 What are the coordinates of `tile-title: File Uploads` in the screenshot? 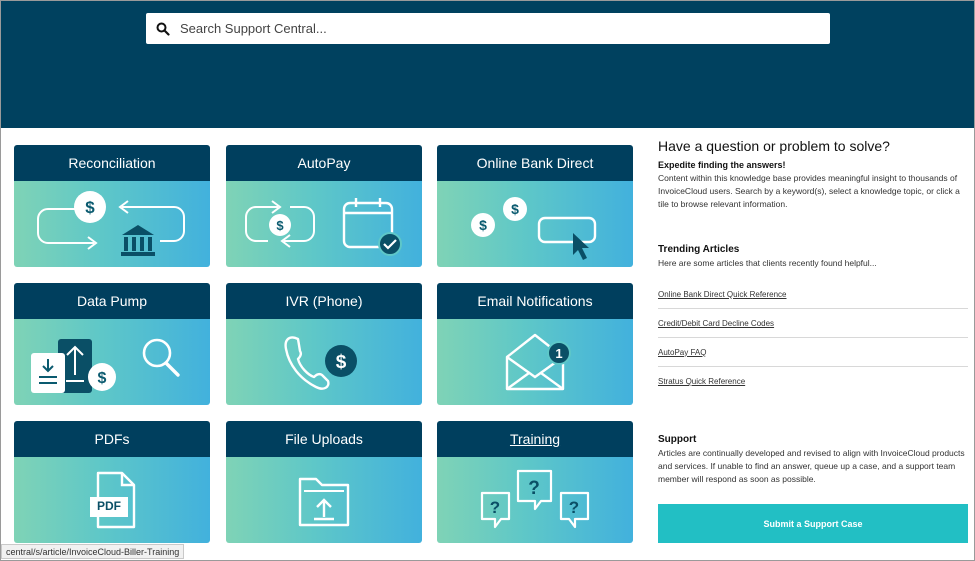 It's located at (324, 439).